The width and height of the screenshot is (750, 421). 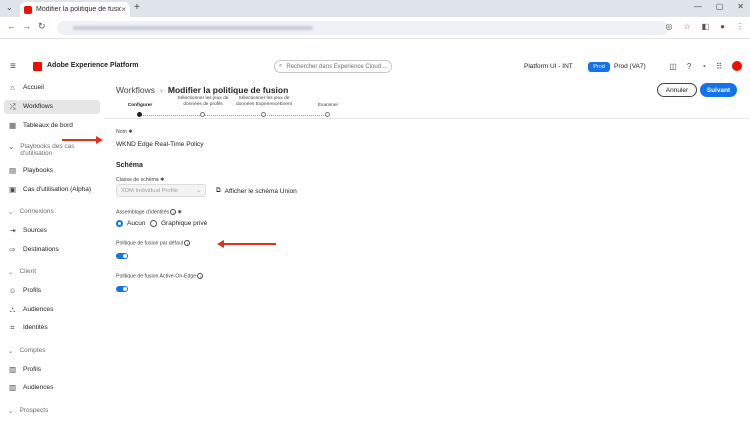 I want to click on sidebar-item-audiences: ⛬ Audiences, so click(x=56, y=310).